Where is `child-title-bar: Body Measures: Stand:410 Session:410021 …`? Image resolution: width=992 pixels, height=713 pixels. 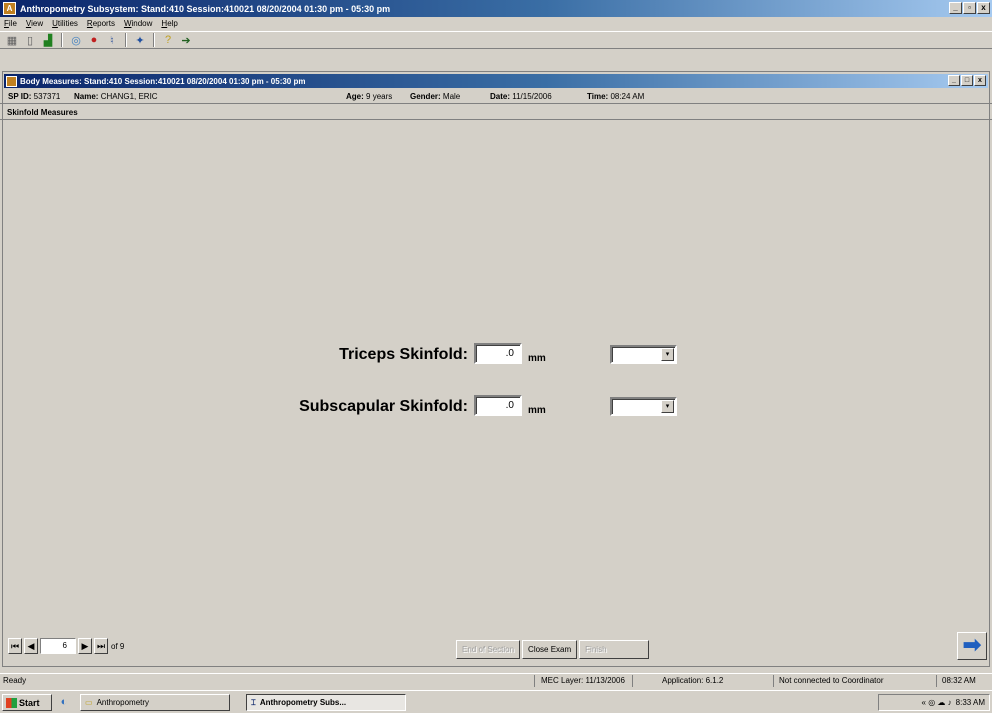 child-title-bar: Body Measures: Stand:410 Session:410021 … is located at coordinates (496, 81).